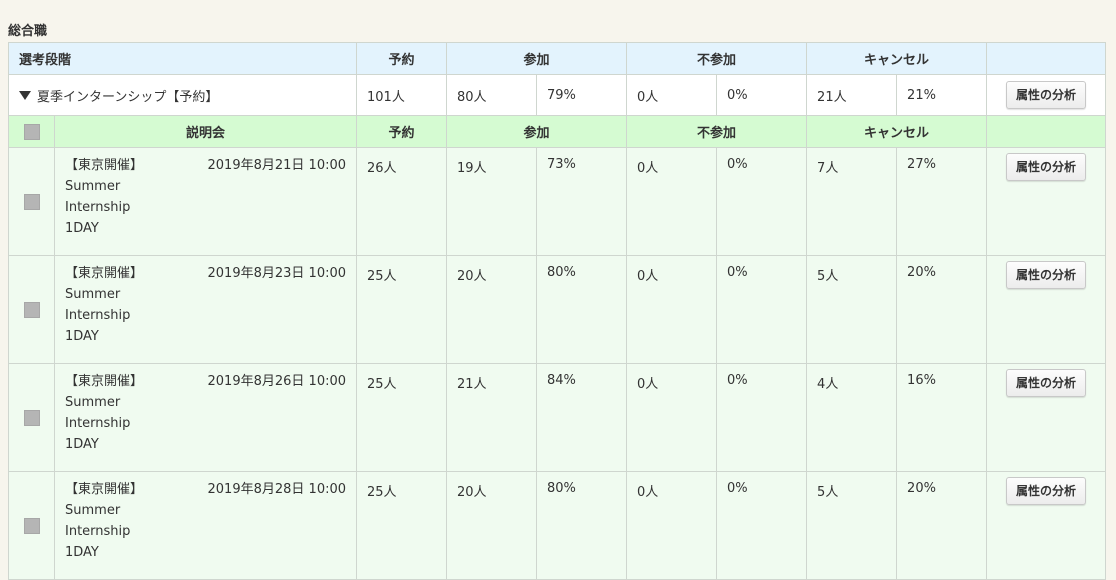 The image size is (1116, 580). What do you see at coordinates (582, 417) in the screenshot?
I see `session-participation-pct: 84%` at bounding box center [582, 417].